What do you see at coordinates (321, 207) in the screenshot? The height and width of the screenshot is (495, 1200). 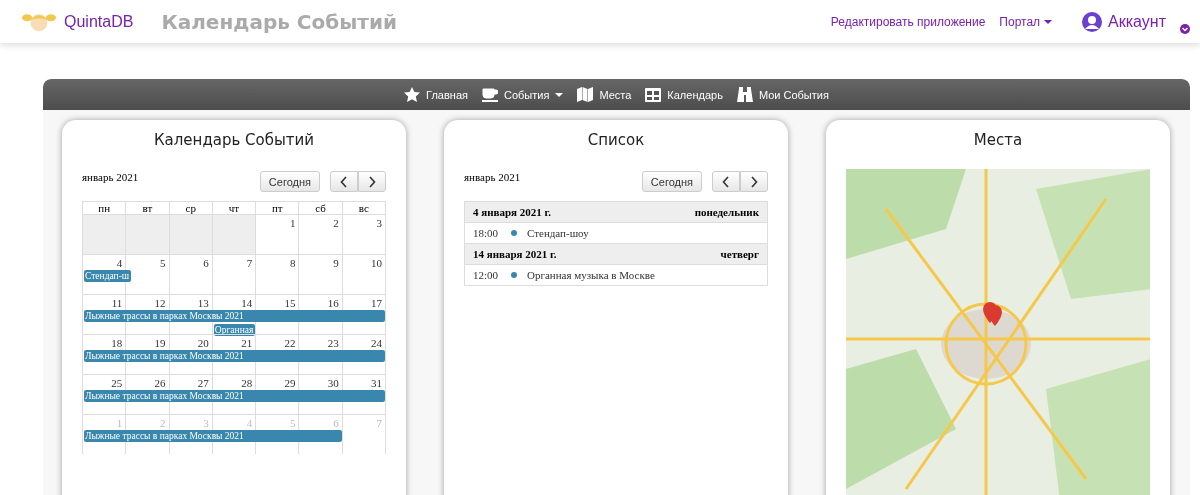 I see `weekday-header: сб` at bounding box center [321, 207].